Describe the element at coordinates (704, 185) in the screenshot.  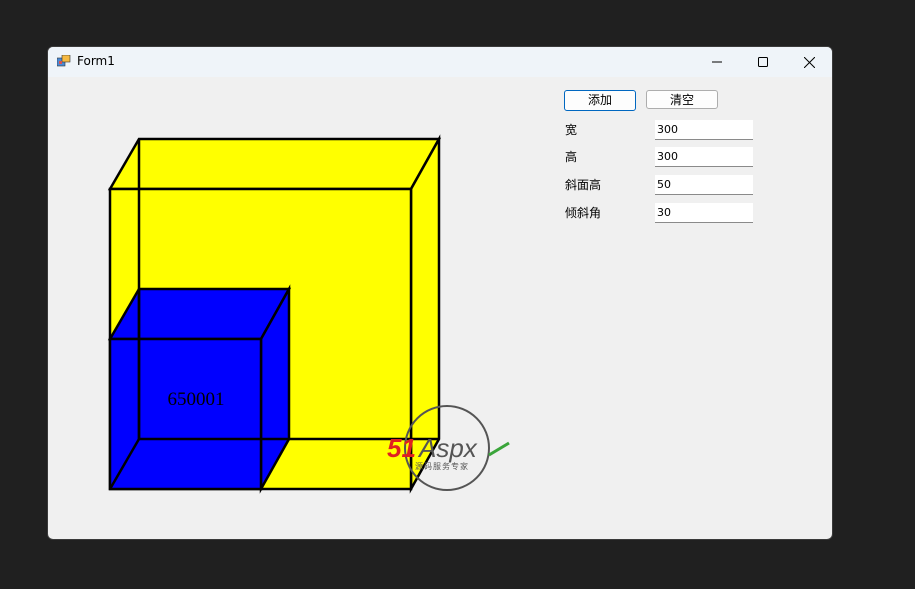
I see `slope-height-input` at that location.